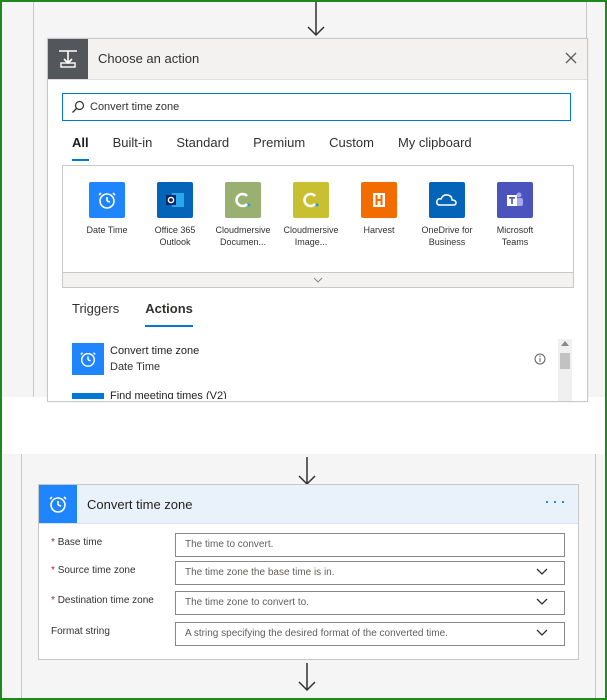 This screenshot has height=700, width=607. What do you see at coordinates (379, 230) in the screenshot?
I see `connector-label: Harvest` at bounding box center [379, 230].